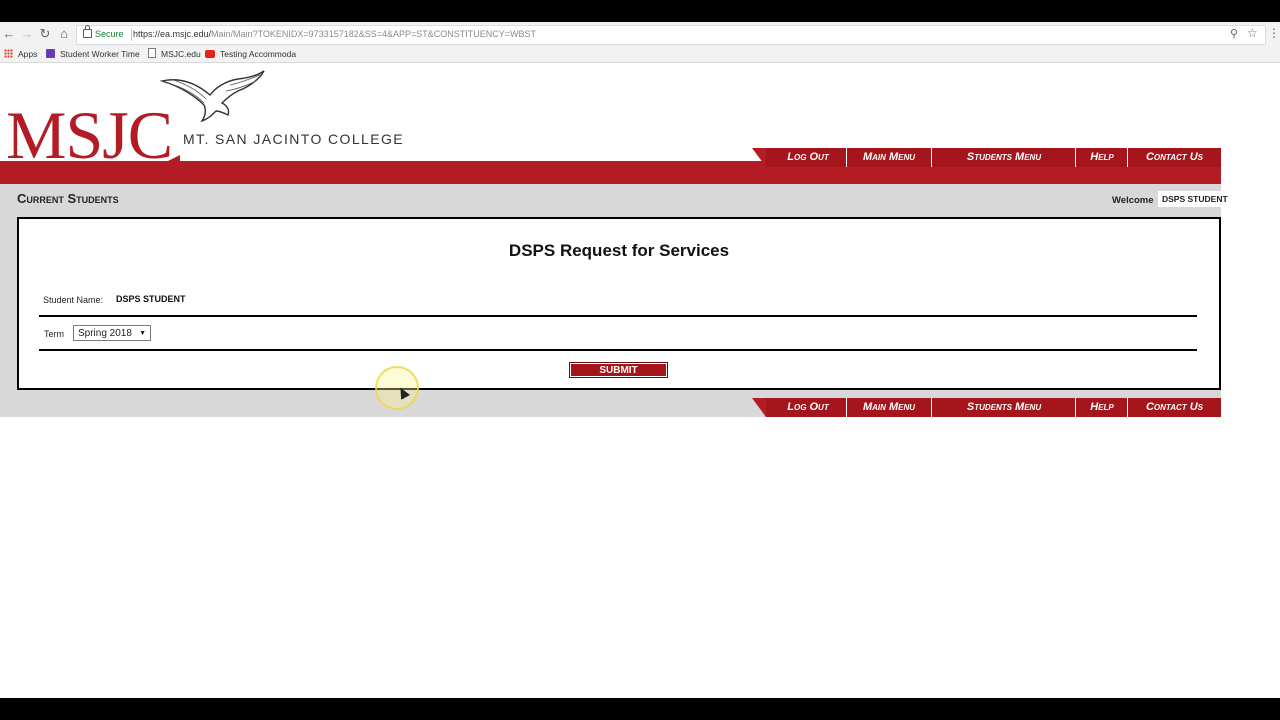 The width and height of the screenshot is (1280, 720). What do you see at coordinates (172, 34) in the screenshot?
I see `url-host: https://ea.msjc.edu/` at bounding box center [172, 34].